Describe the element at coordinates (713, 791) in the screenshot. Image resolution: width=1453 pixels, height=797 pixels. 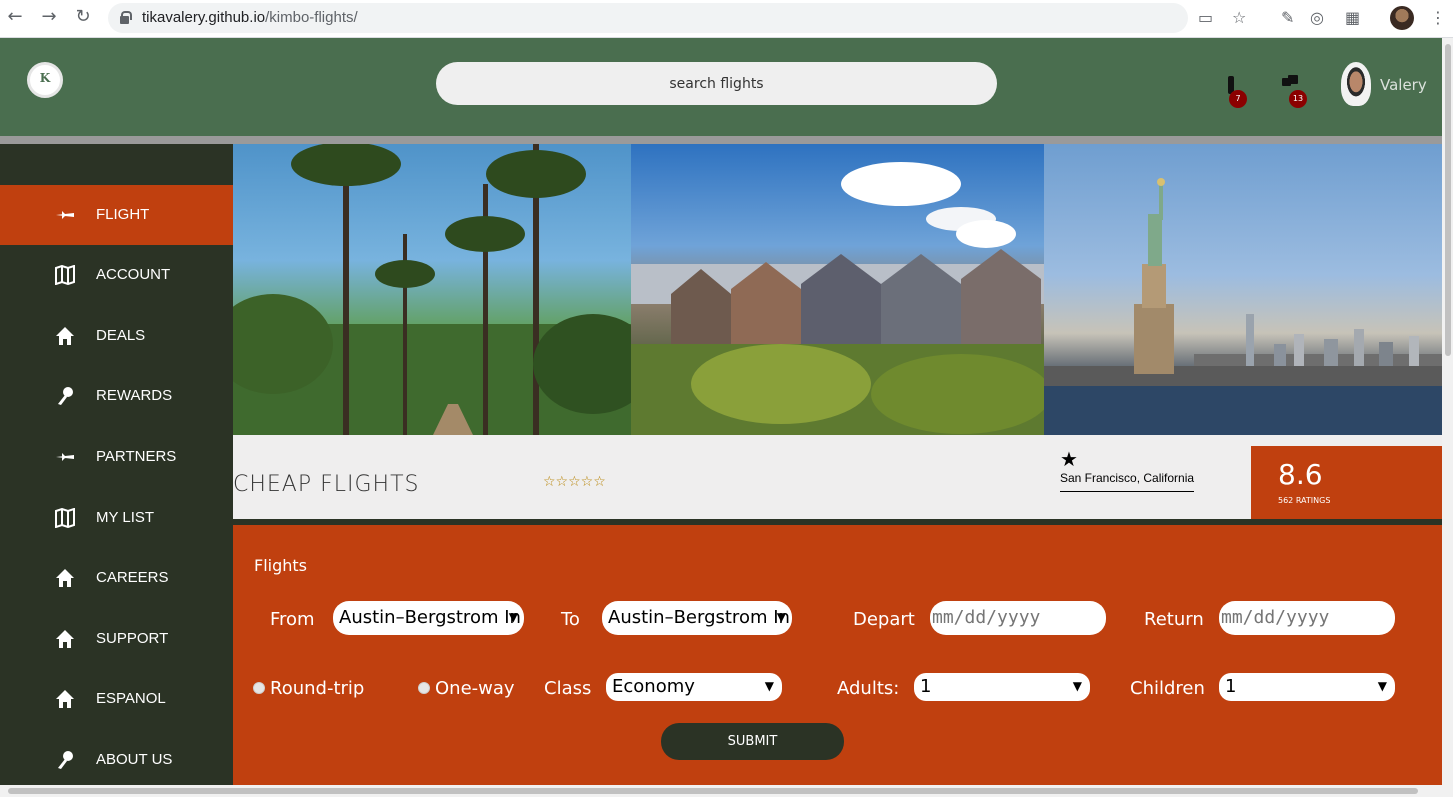
I see `horizontal-scroll-thumb` at that location.